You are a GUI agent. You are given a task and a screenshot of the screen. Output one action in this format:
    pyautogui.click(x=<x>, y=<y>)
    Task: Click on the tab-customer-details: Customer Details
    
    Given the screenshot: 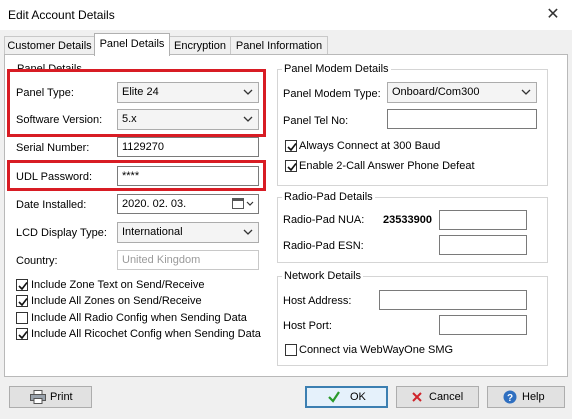 What is the action you would take?
    pyautogui.click(x=49, y=45)
    